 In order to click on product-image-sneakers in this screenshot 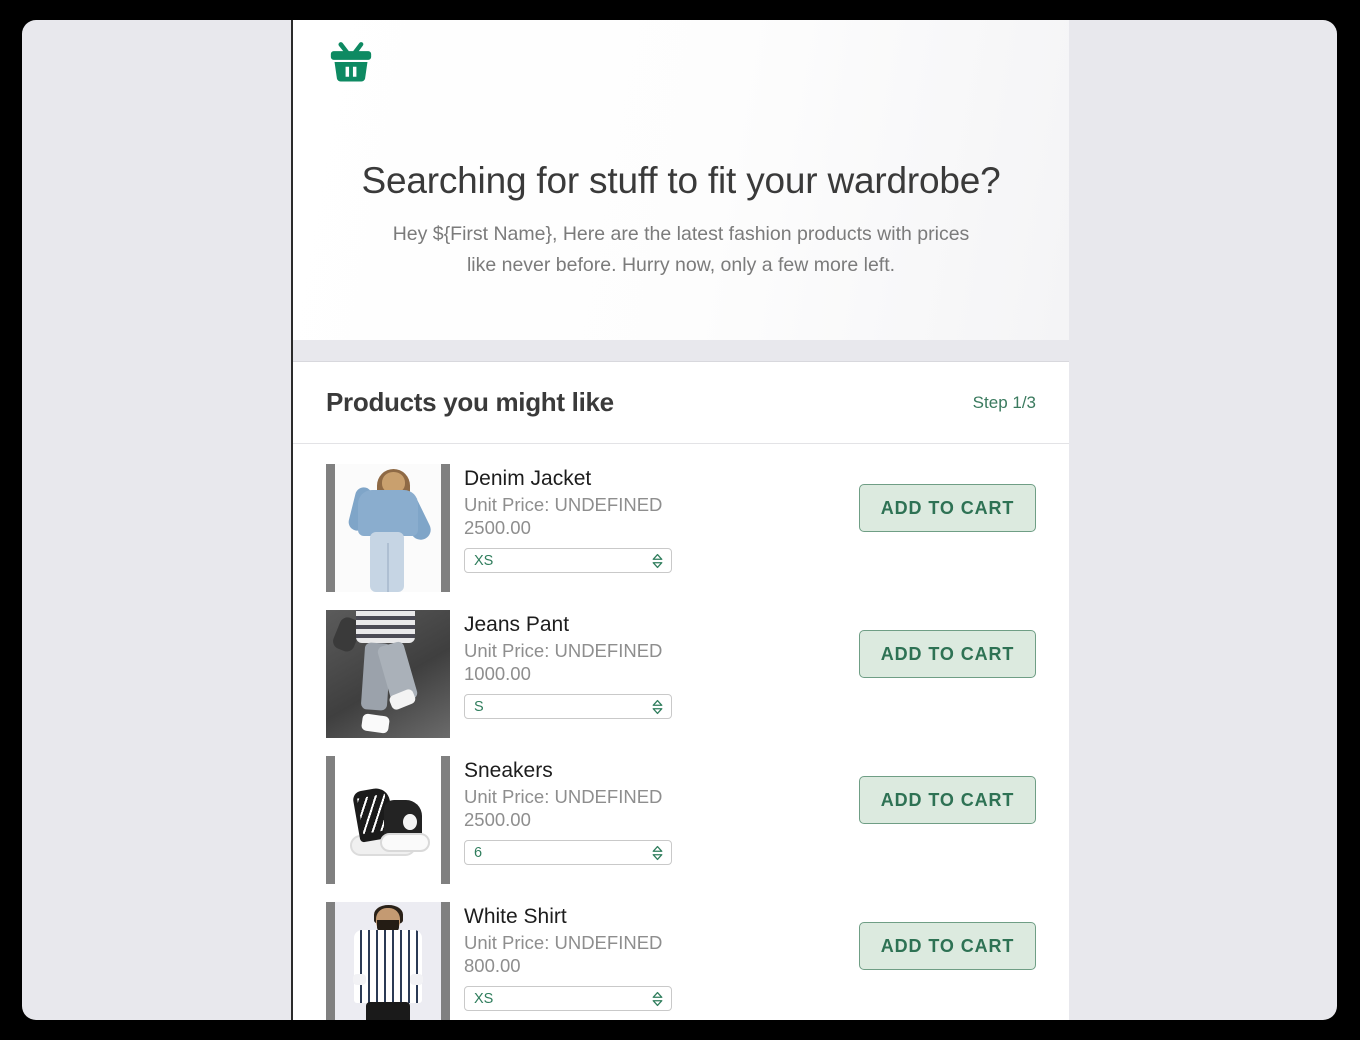, I will do `click(388, 820)`.